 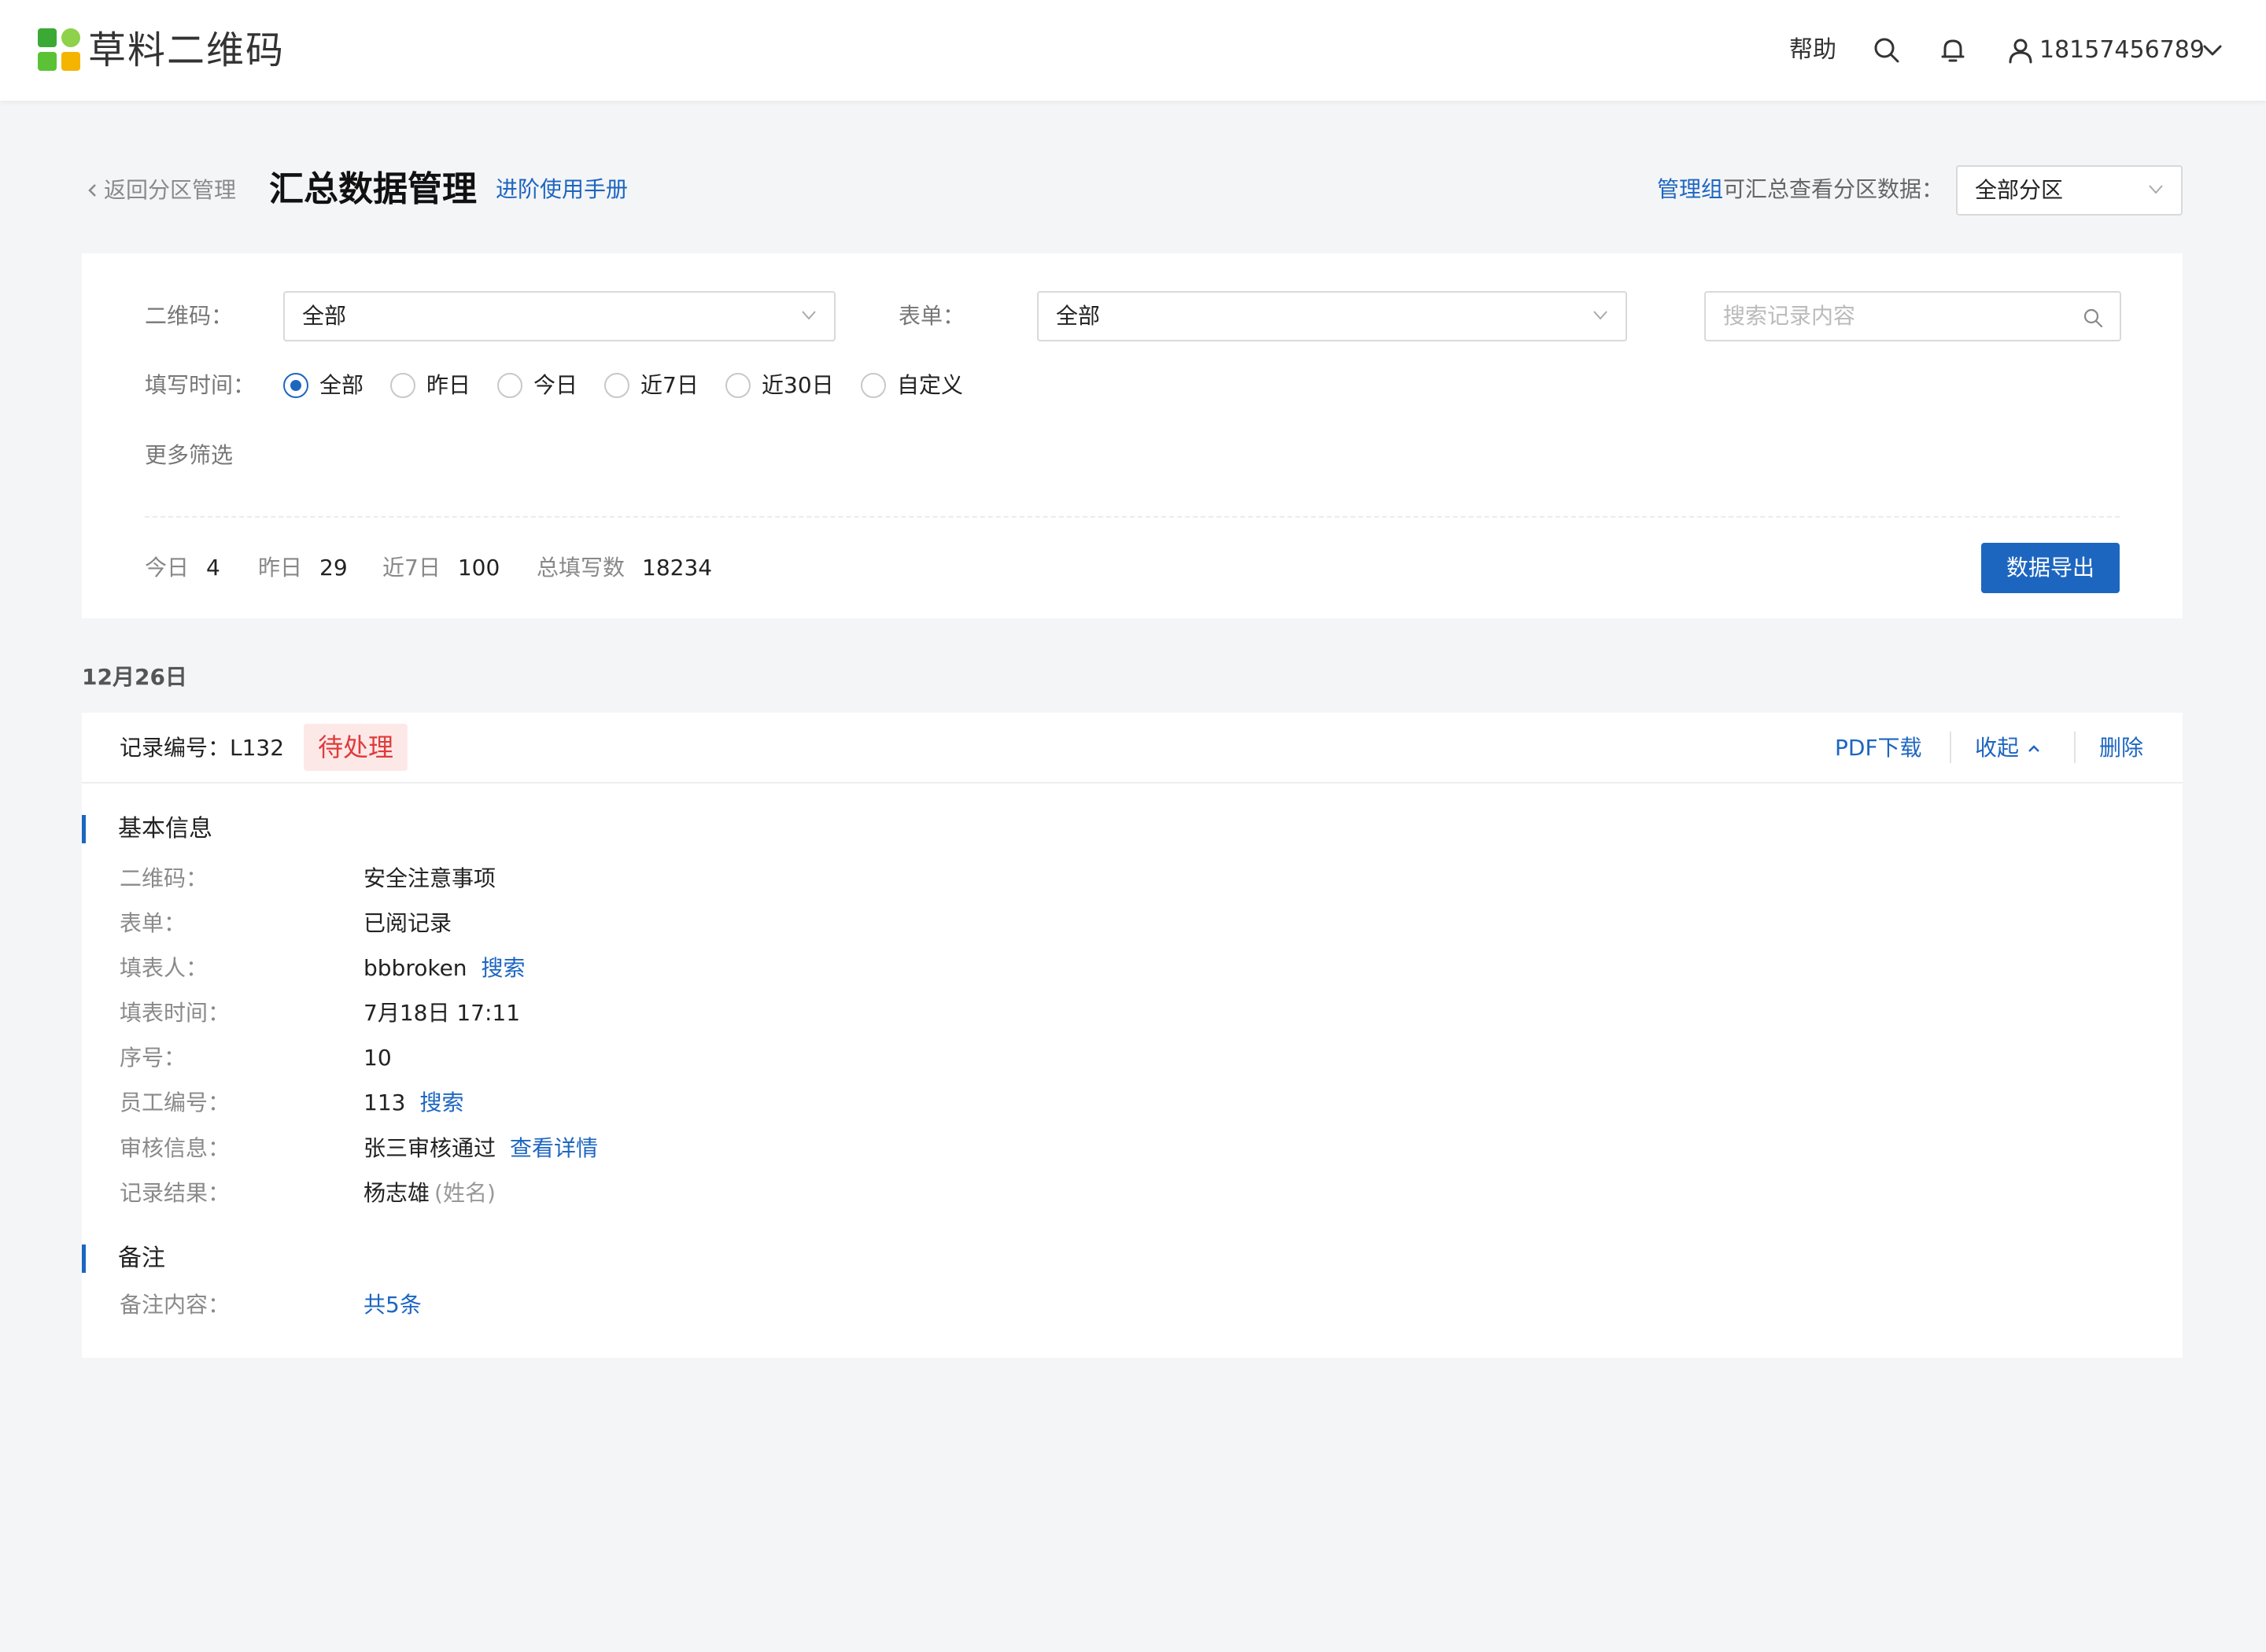 What do you see at coordinates (92, 190) in the screenshot?
I see `chevron-left-icon` at bounding box center [92, 190].